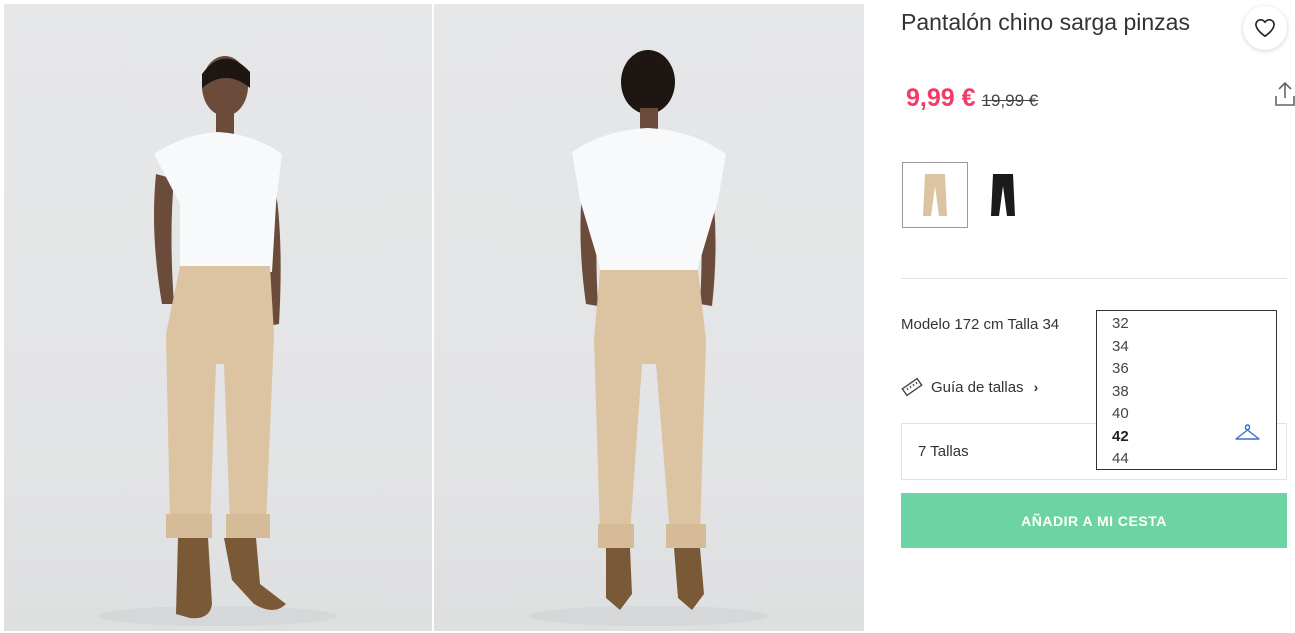 Image resolution: width=1295 pixels, height=633 pixels. What do you see at coordinates (1094, 278) in the screenshot?
I see `divider` at bounding box center [1094, 278].